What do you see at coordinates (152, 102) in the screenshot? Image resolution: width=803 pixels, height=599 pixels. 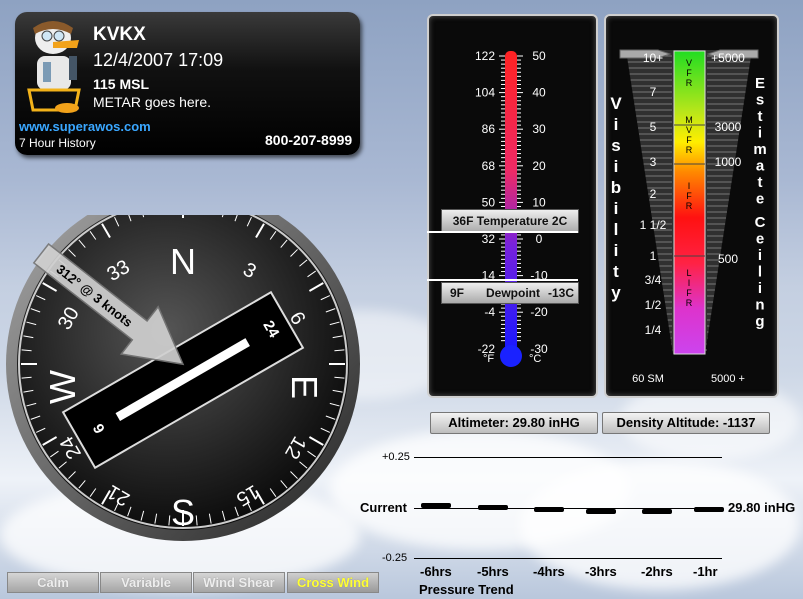 I see `metar-text: METAR goes here.` at bounding box center [152, 102].